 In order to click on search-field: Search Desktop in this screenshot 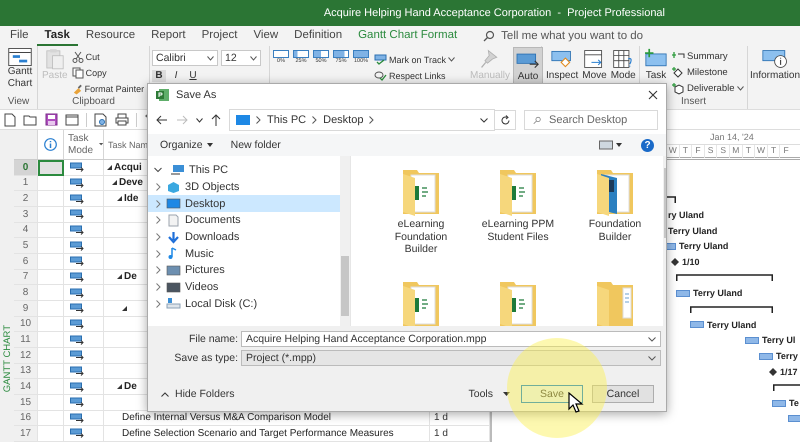, I will do `click(591, 120)`.